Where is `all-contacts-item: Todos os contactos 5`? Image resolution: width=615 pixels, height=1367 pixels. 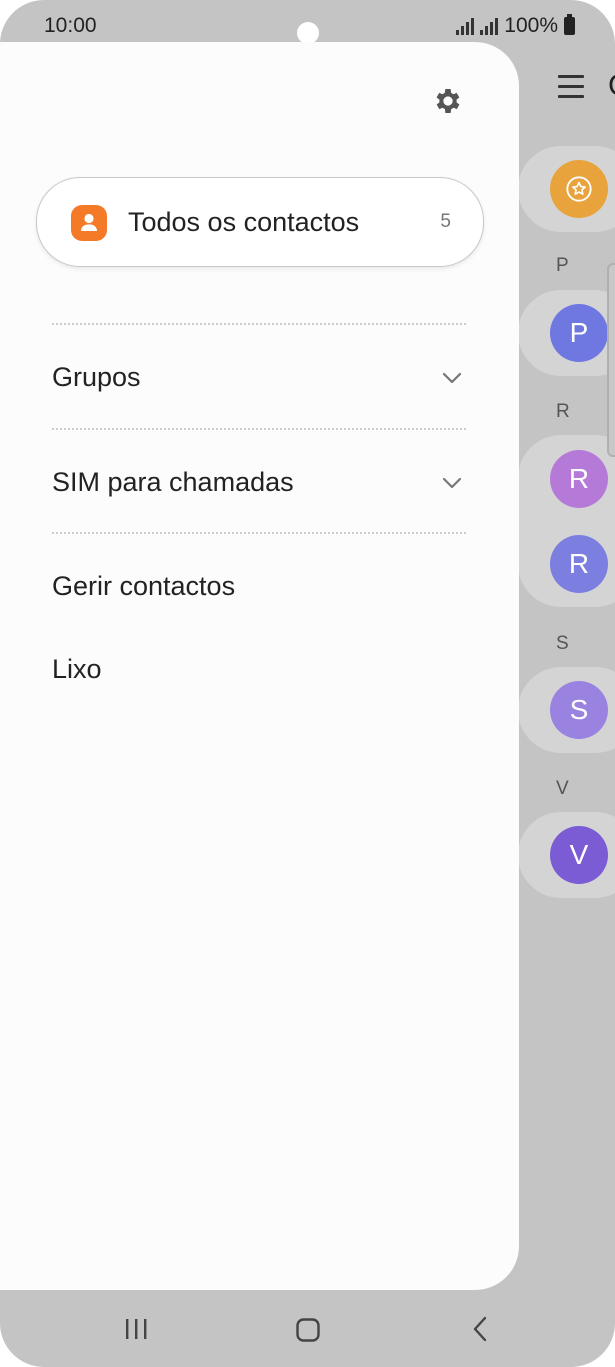 all-contacts-item: Todos os contactos 5 is located at coordinates (260, 222).